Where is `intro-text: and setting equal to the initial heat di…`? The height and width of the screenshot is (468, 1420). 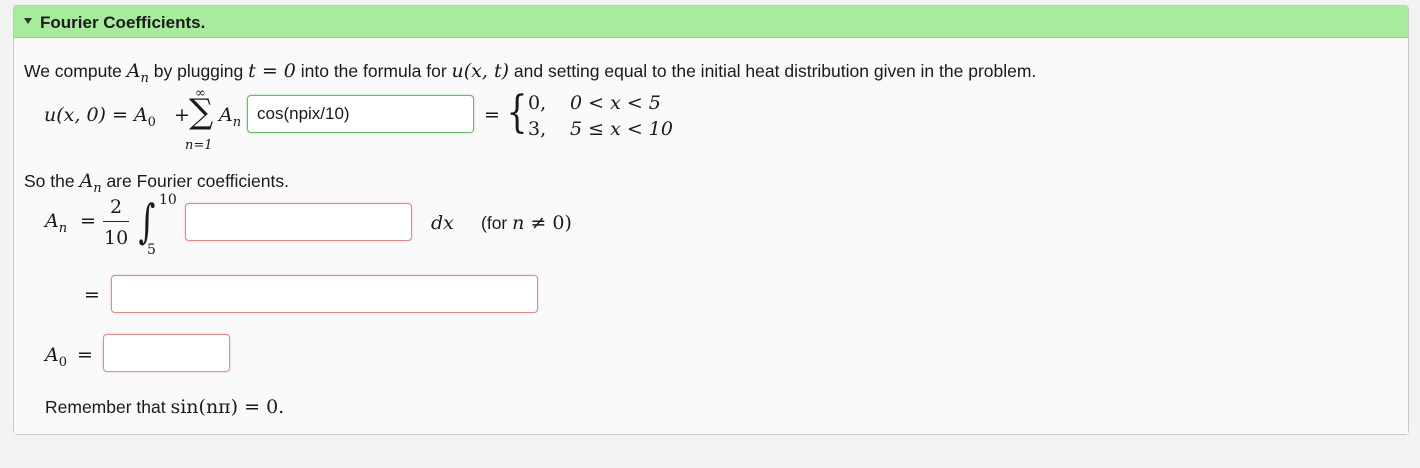 intro-text: and setting equal to the initial heat di… is located at coordinates (773, 71).